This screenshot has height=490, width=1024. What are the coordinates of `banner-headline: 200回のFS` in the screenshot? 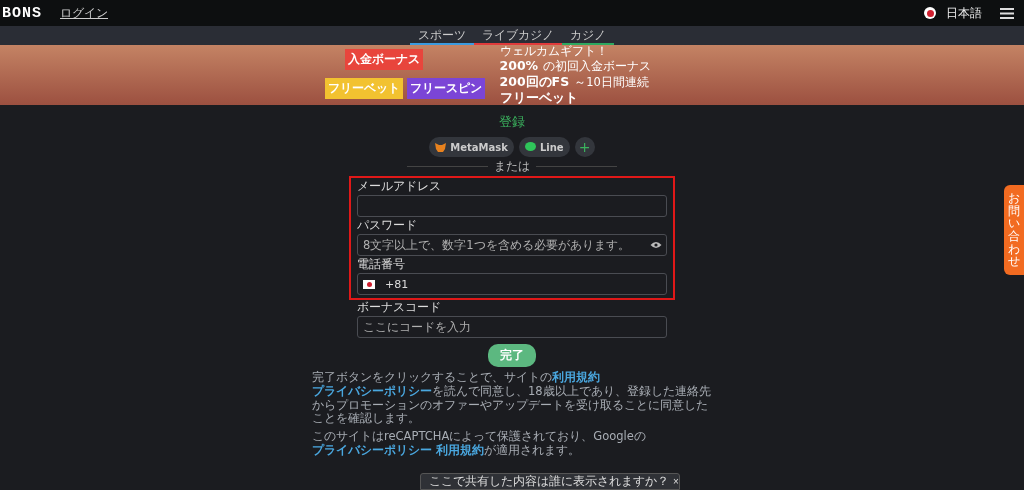 It's located at (534, 81).